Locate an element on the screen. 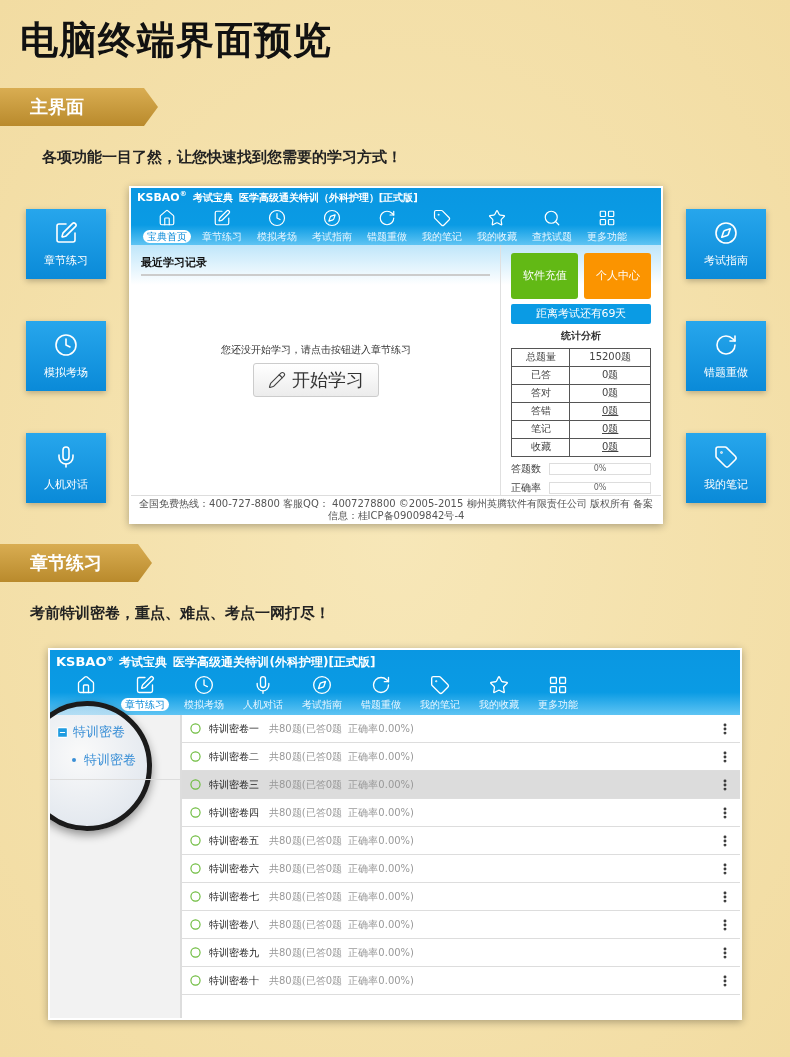  feature-tile: 错题重做 is located at coordinates (726, 356).